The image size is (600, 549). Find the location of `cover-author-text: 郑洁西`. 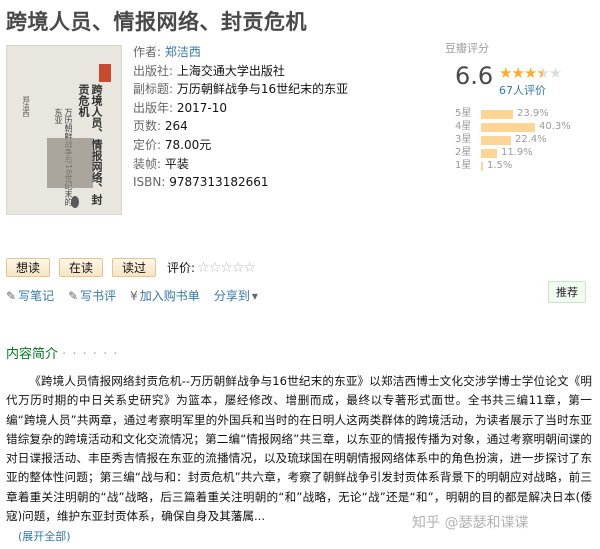

cover-author-text: 郑洁西 is located at coordinates (26, 106).